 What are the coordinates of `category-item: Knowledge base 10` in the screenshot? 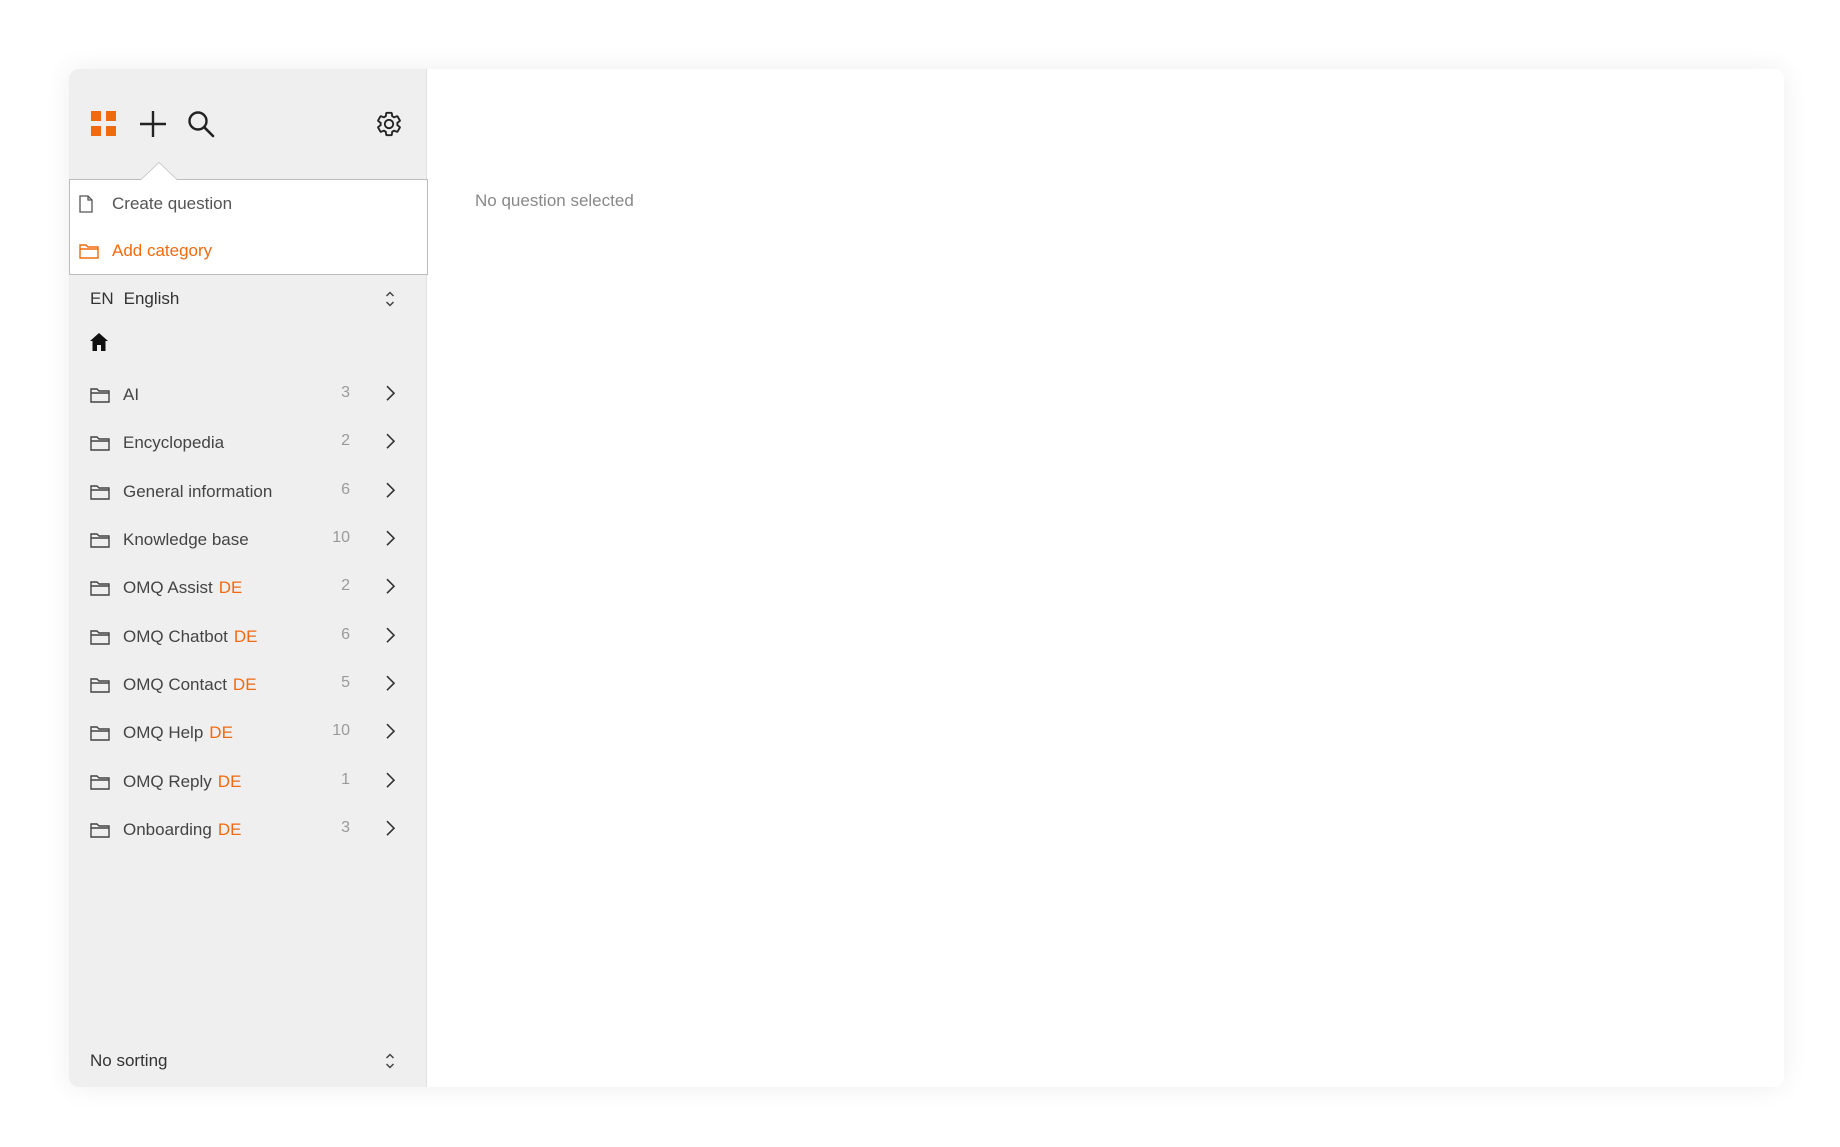 It's located at (247, 540).